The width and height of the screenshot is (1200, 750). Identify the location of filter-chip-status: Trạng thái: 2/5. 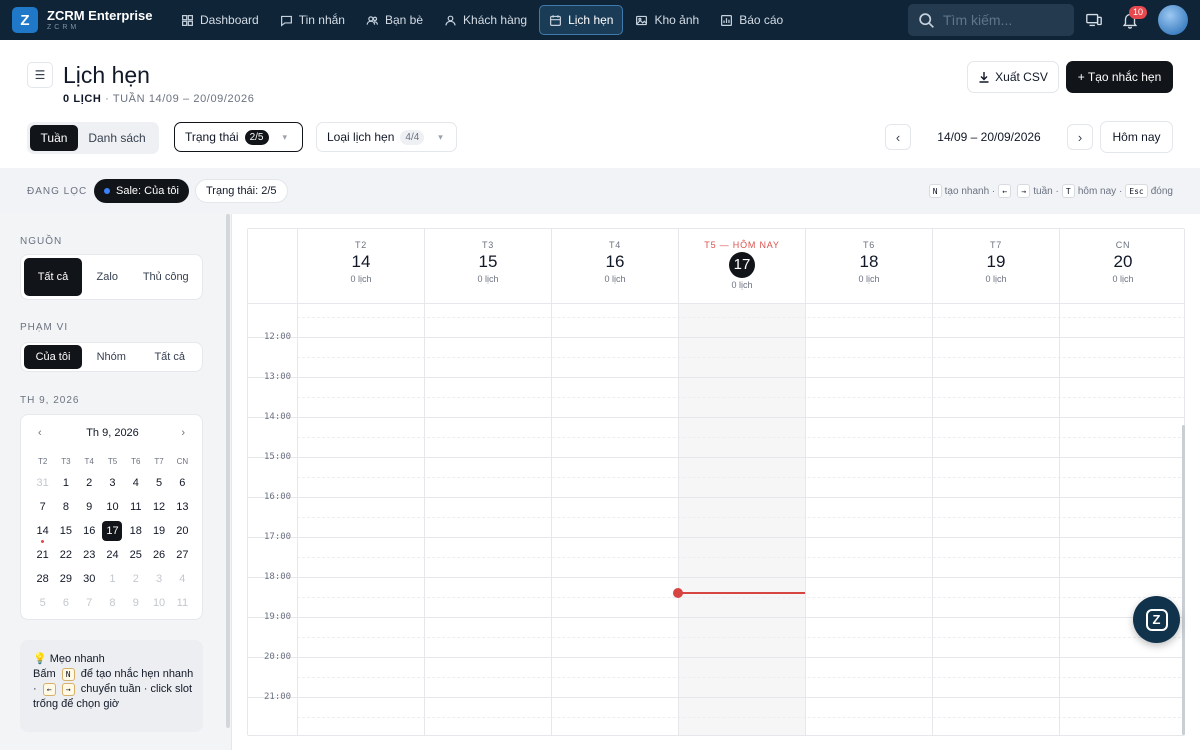
(241, 191).